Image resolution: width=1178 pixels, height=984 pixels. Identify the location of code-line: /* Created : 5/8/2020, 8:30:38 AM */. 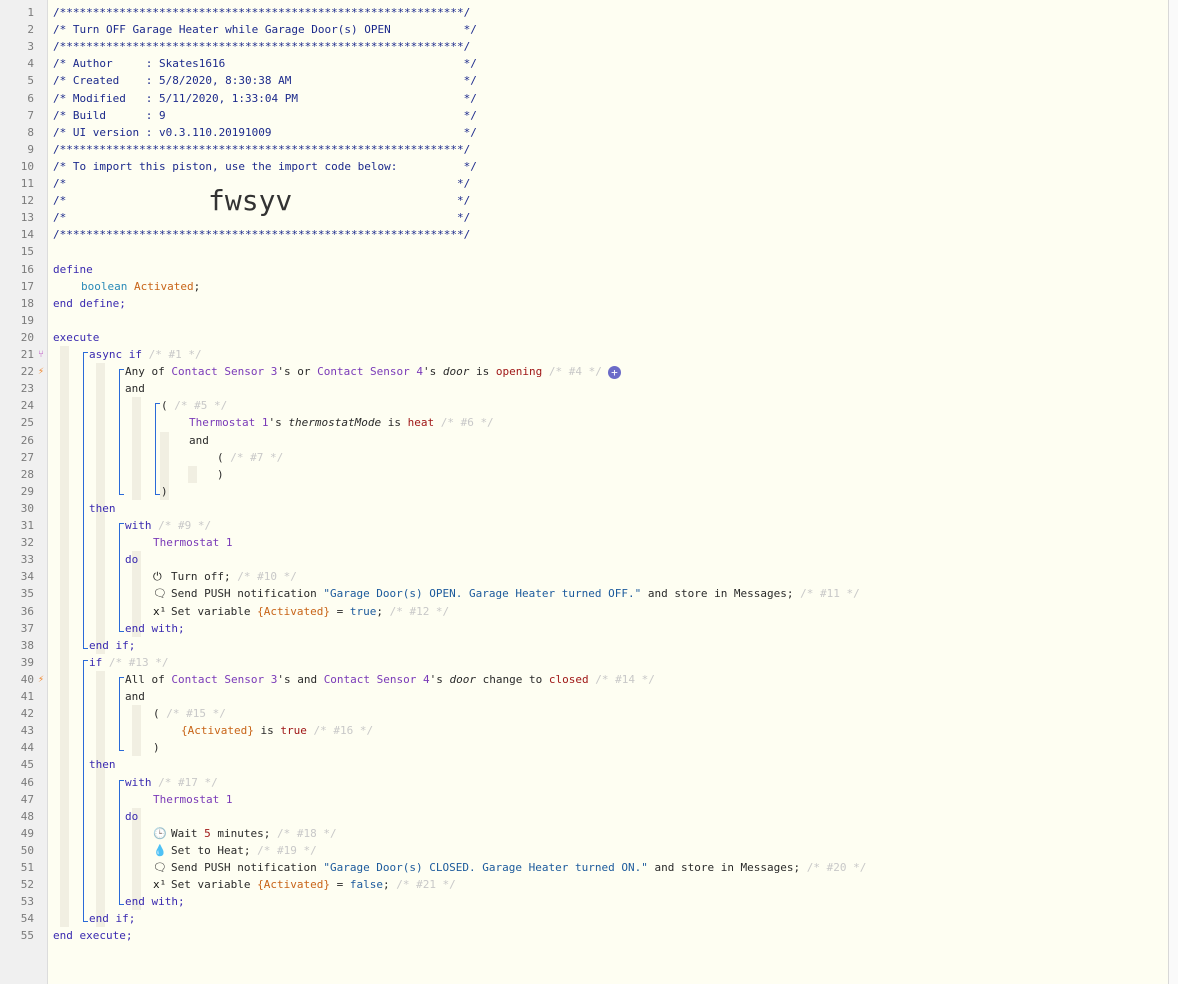
(265, 80).